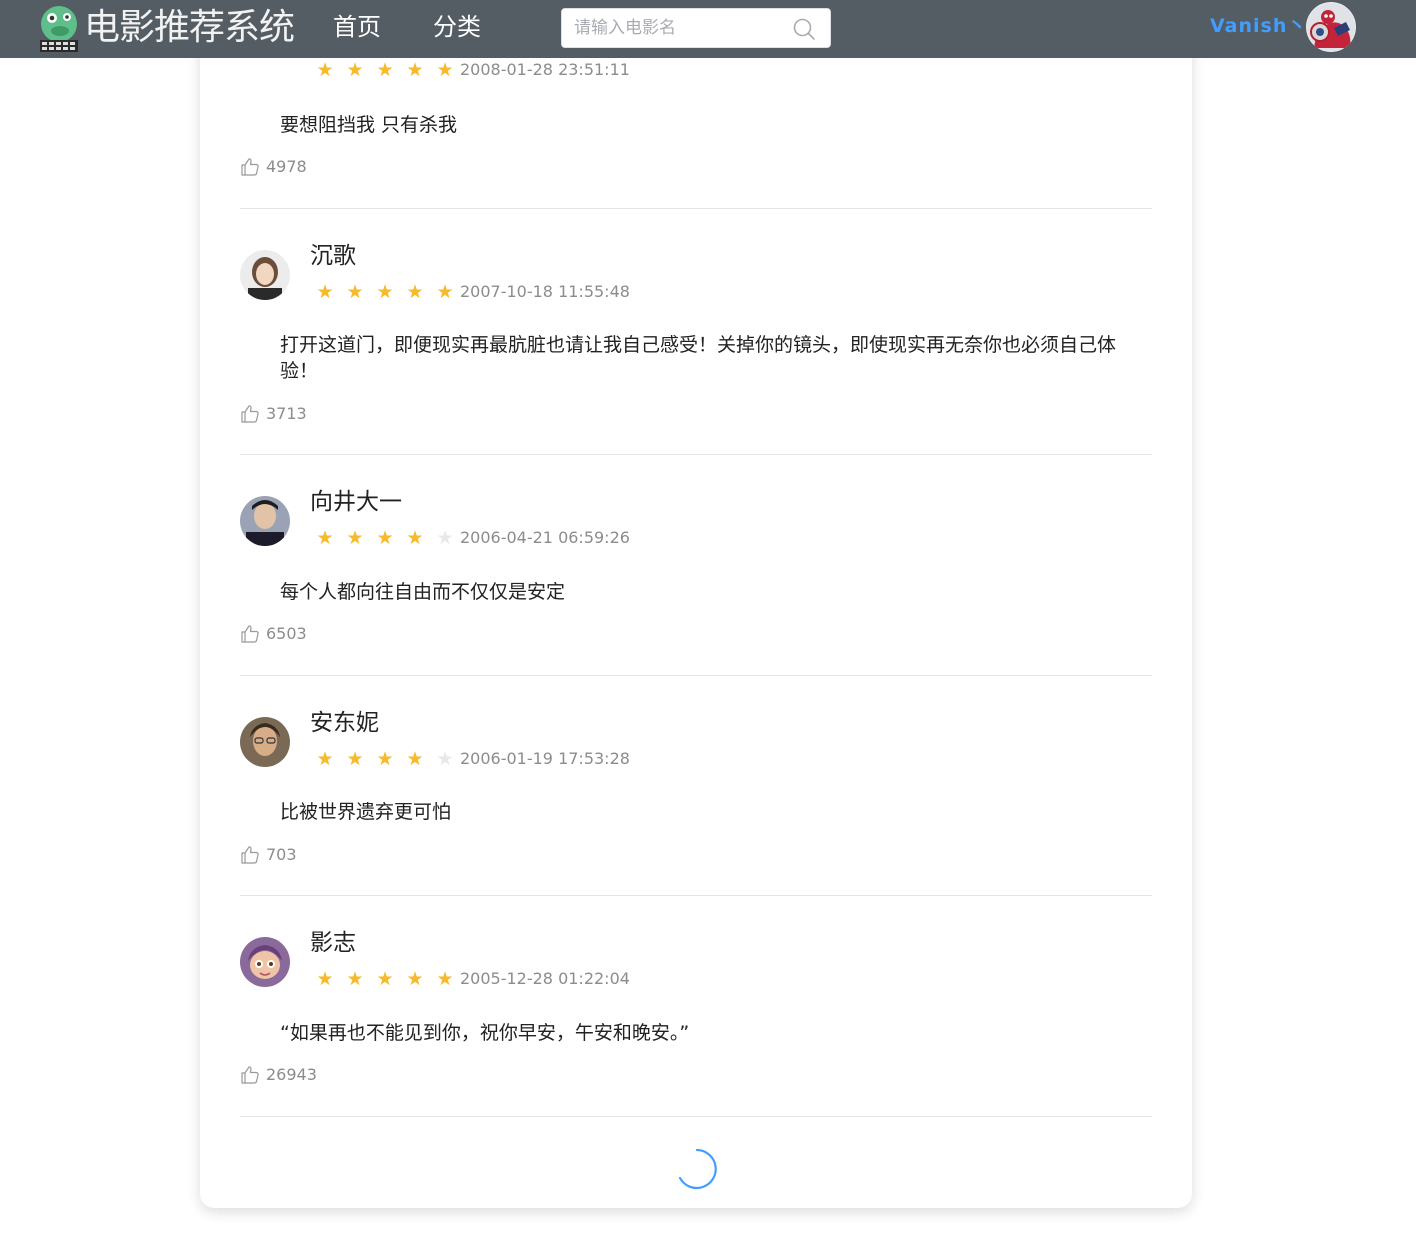  What do you see at coordinates (545, 291) in the screenshot?
I see `review-time: 2007-10-18 11:55:48` at bounding box center [545, 291].